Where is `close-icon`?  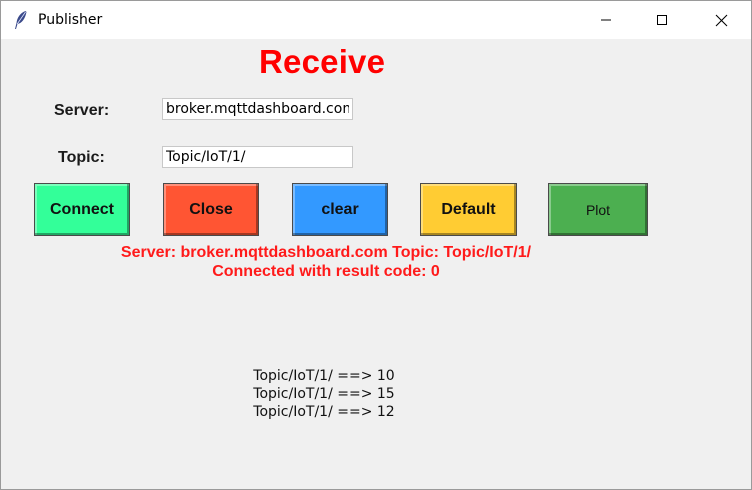 close-icon is located at coordinates (721, 20).